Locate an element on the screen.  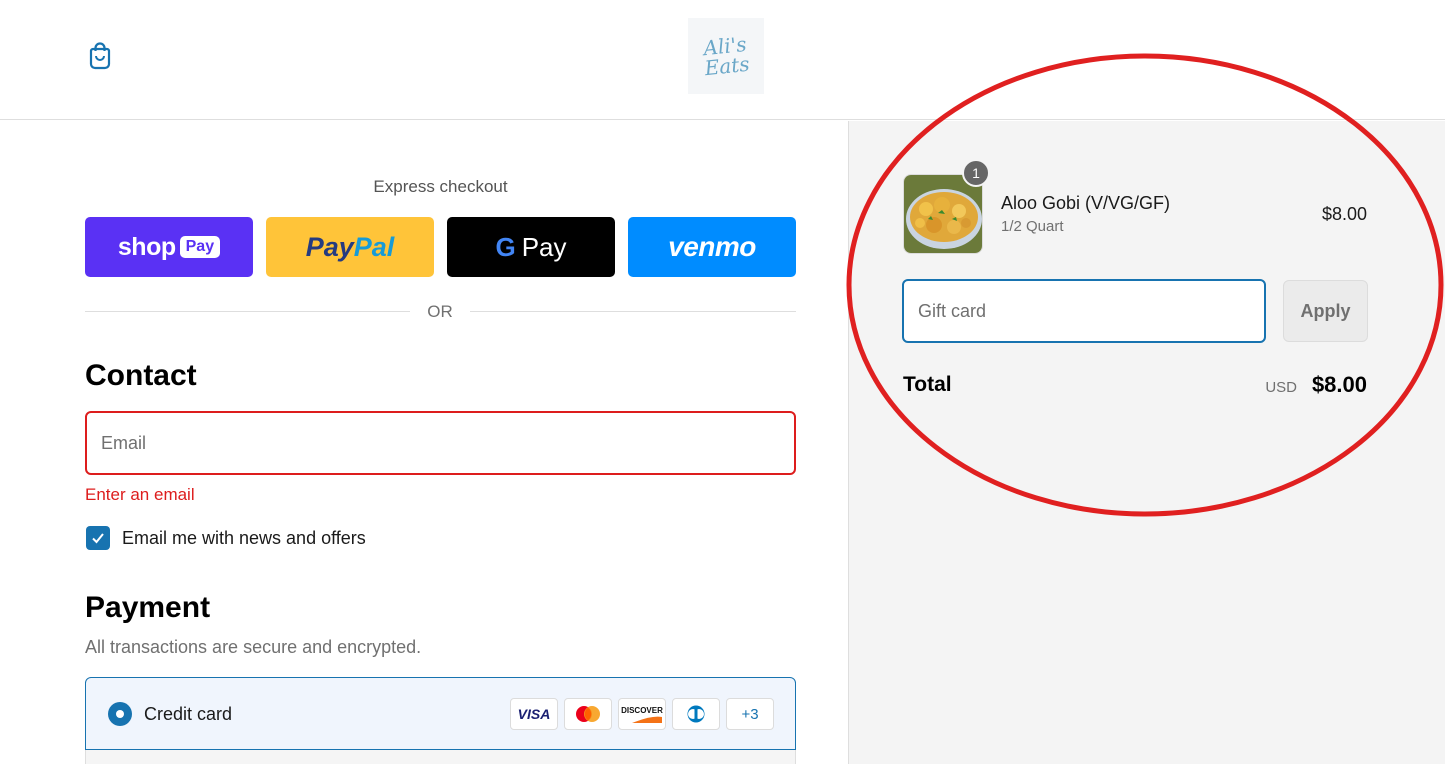
discover-icon: DISCOVER is located at coordinates (642, 714).